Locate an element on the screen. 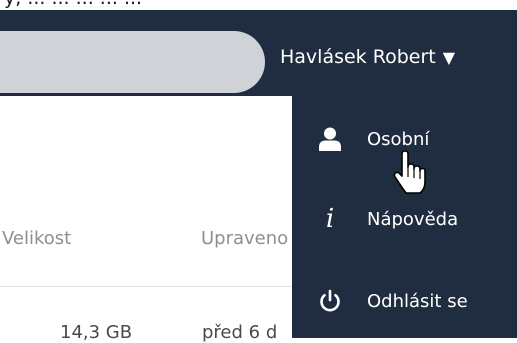  power-icon is located at coordinates (330, 301).